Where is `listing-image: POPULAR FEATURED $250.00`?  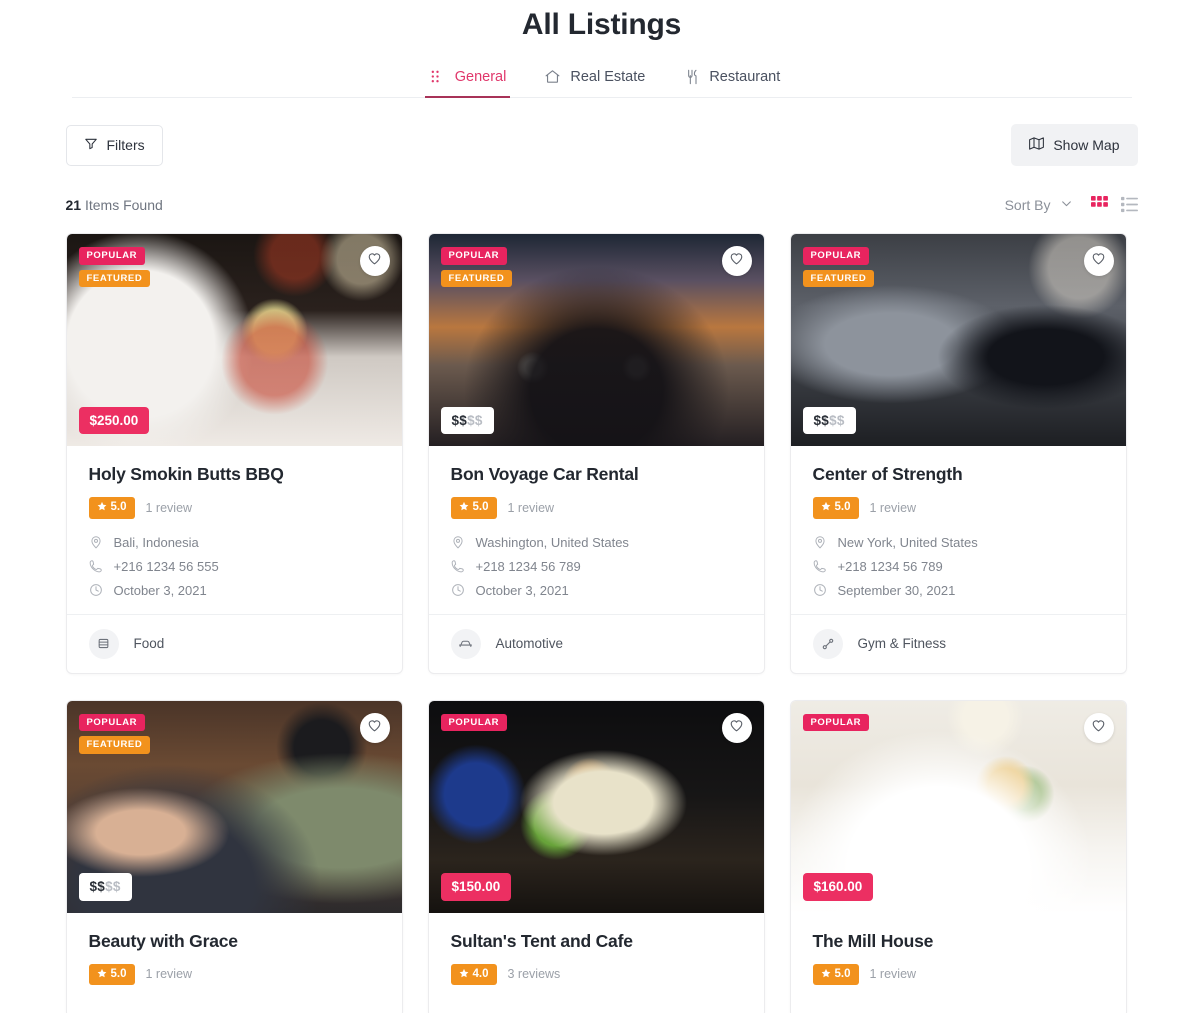 listing-image: POPULAR FEATURED $250.00 is located at coordinates (234, 340).